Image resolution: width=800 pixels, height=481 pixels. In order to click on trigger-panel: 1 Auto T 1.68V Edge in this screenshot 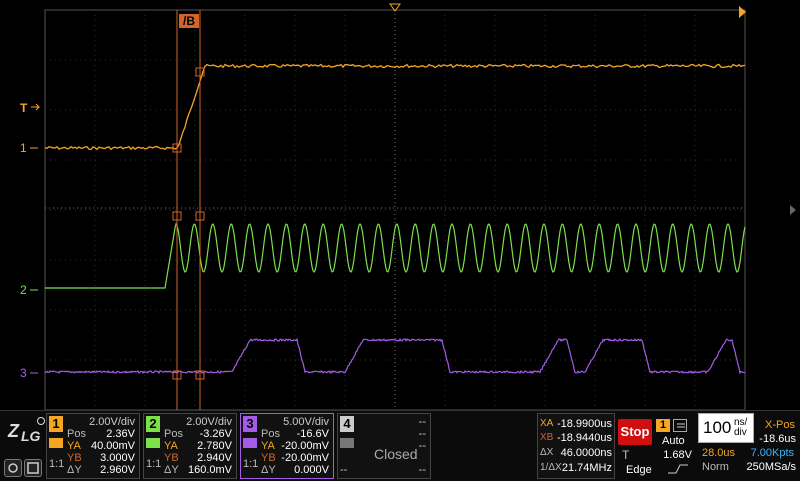, I will do `click(655, 446)`.